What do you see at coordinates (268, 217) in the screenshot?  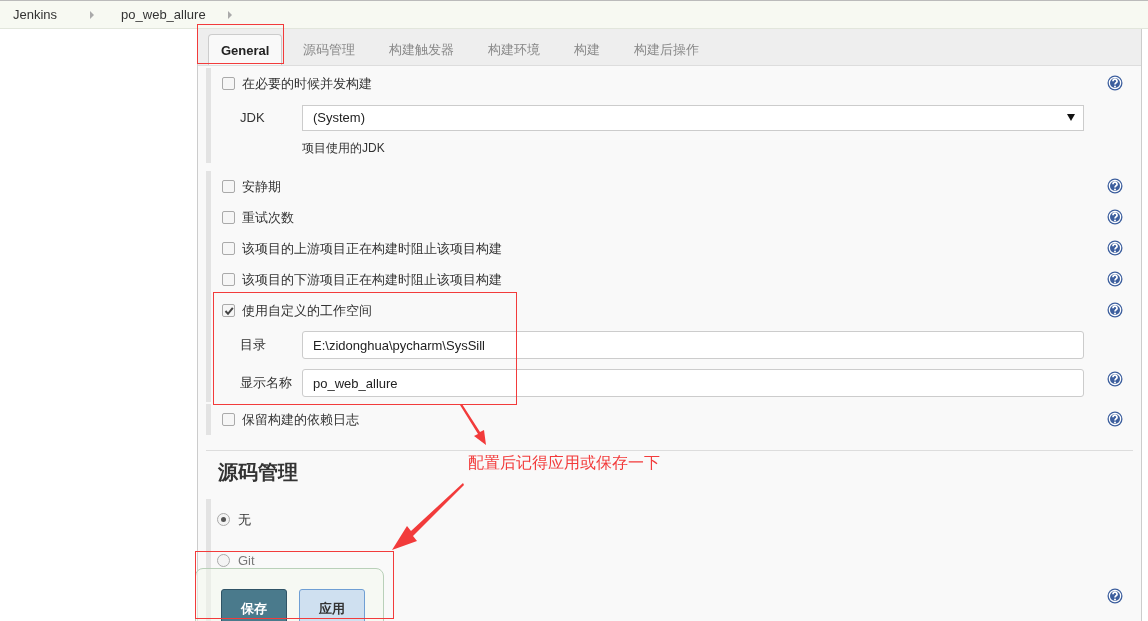 I see `checkbox-label: 重试次数` at bounding box center [268, 217].